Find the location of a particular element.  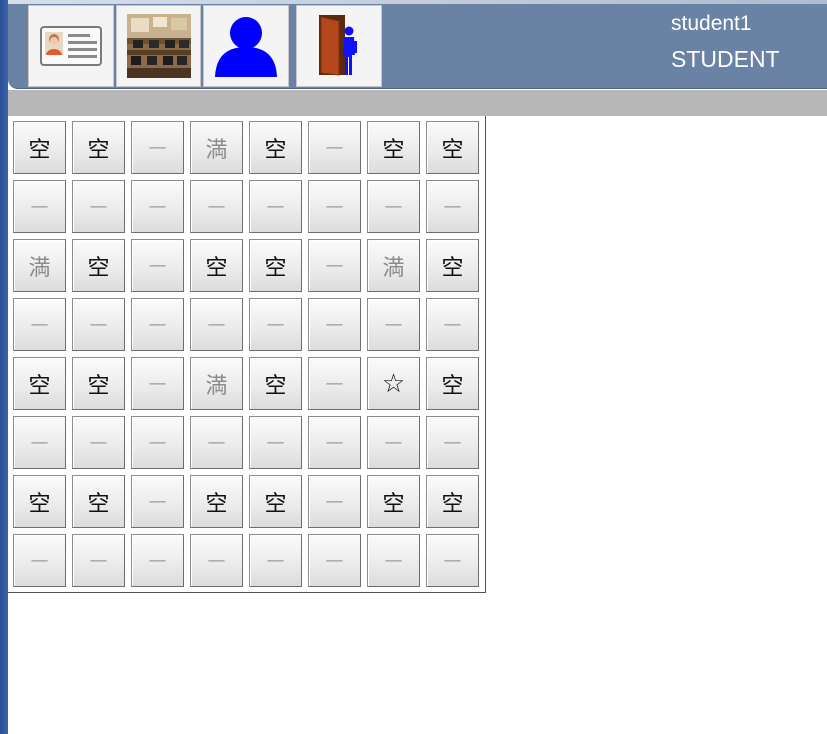

top-toolbar: student1 STUDENT is located at coordinates (417, 44).